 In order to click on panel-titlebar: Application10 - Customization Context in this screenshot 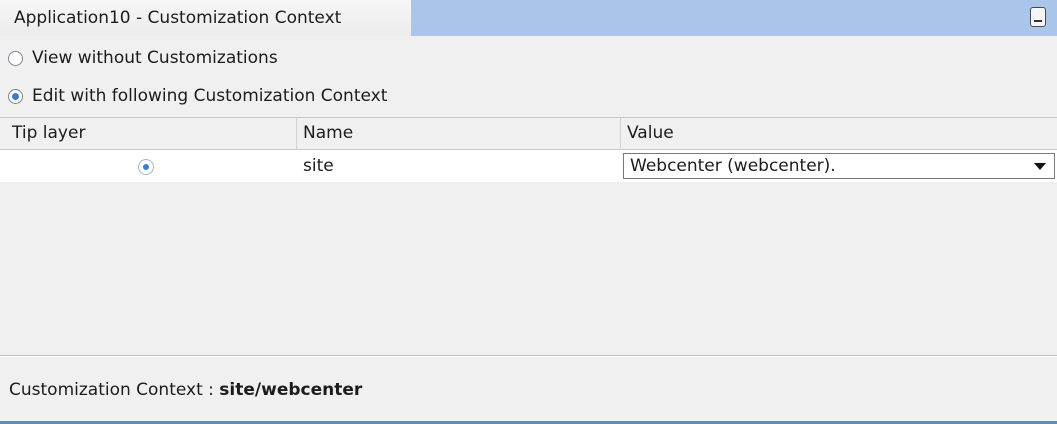, I will do `click(528, 18)`.